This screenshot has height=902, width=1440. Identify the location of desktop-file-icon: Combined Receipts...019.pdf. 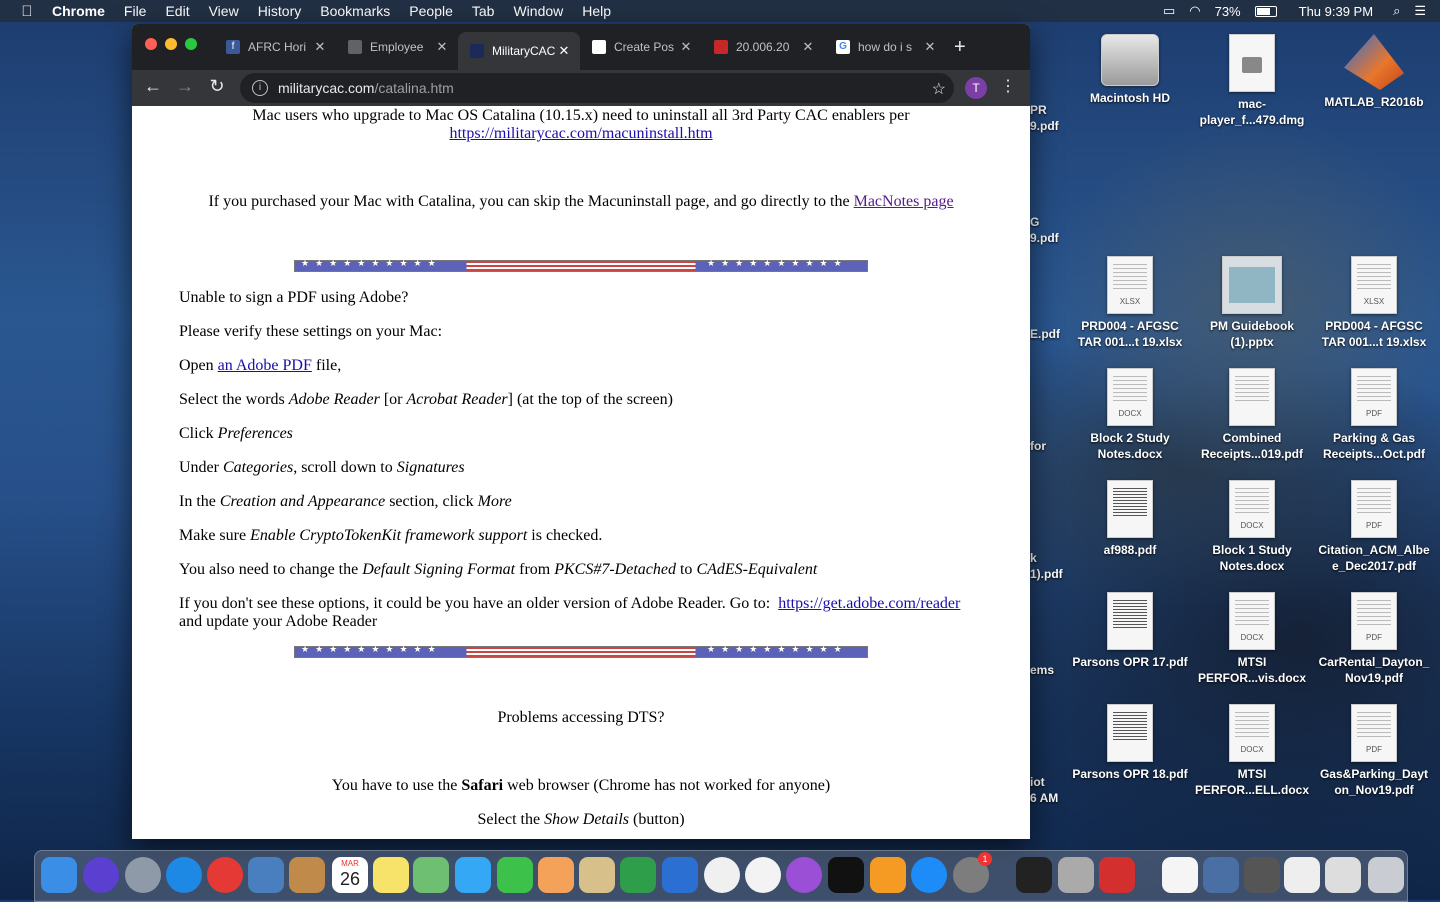
(1252, 415).